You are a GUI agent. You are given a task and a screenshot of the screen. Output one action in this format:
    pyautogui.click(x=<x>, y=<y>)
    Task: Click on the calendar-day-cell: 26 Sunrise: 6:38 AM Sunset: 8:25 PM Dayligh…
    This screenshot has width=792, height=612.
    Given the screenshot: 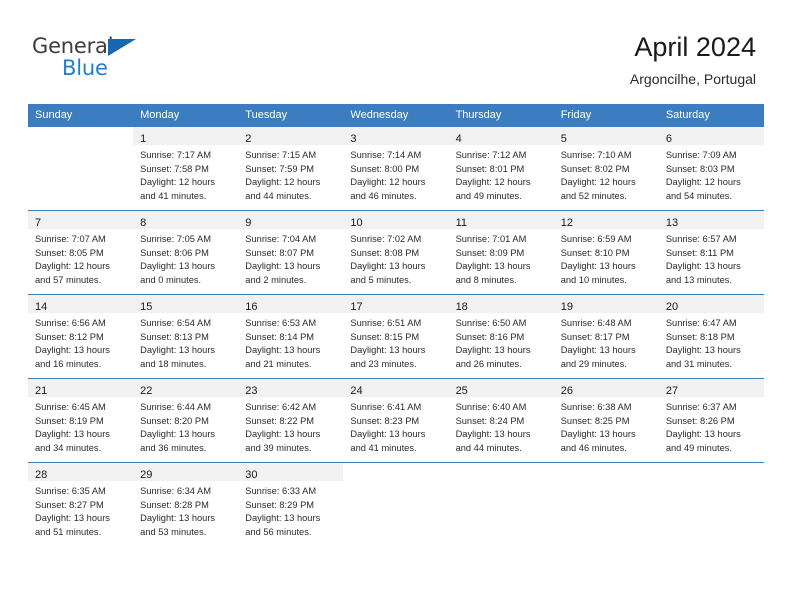 What is the action you would take?
    pyautogui.click(x=606, y=420)
    